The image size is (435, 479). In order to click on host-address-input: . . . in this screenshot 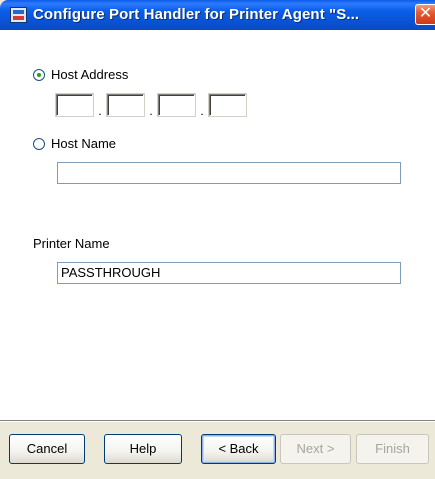, I will do `click(151, 106)`.